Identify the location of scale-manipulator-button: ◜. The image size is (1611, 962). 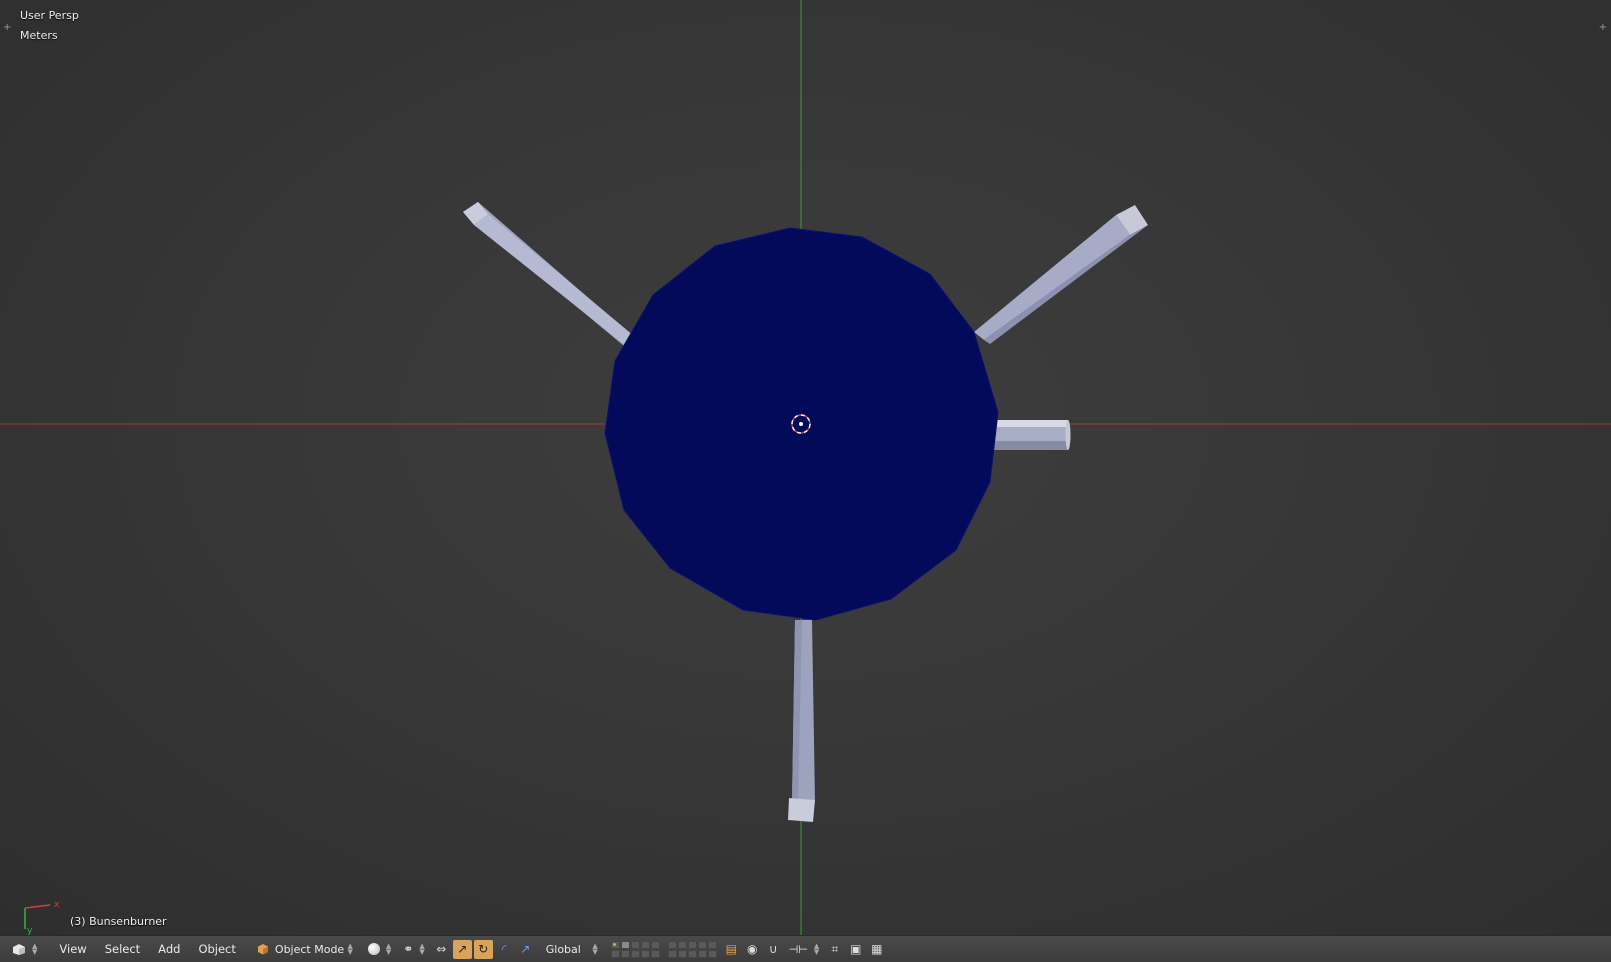
(504, 949).